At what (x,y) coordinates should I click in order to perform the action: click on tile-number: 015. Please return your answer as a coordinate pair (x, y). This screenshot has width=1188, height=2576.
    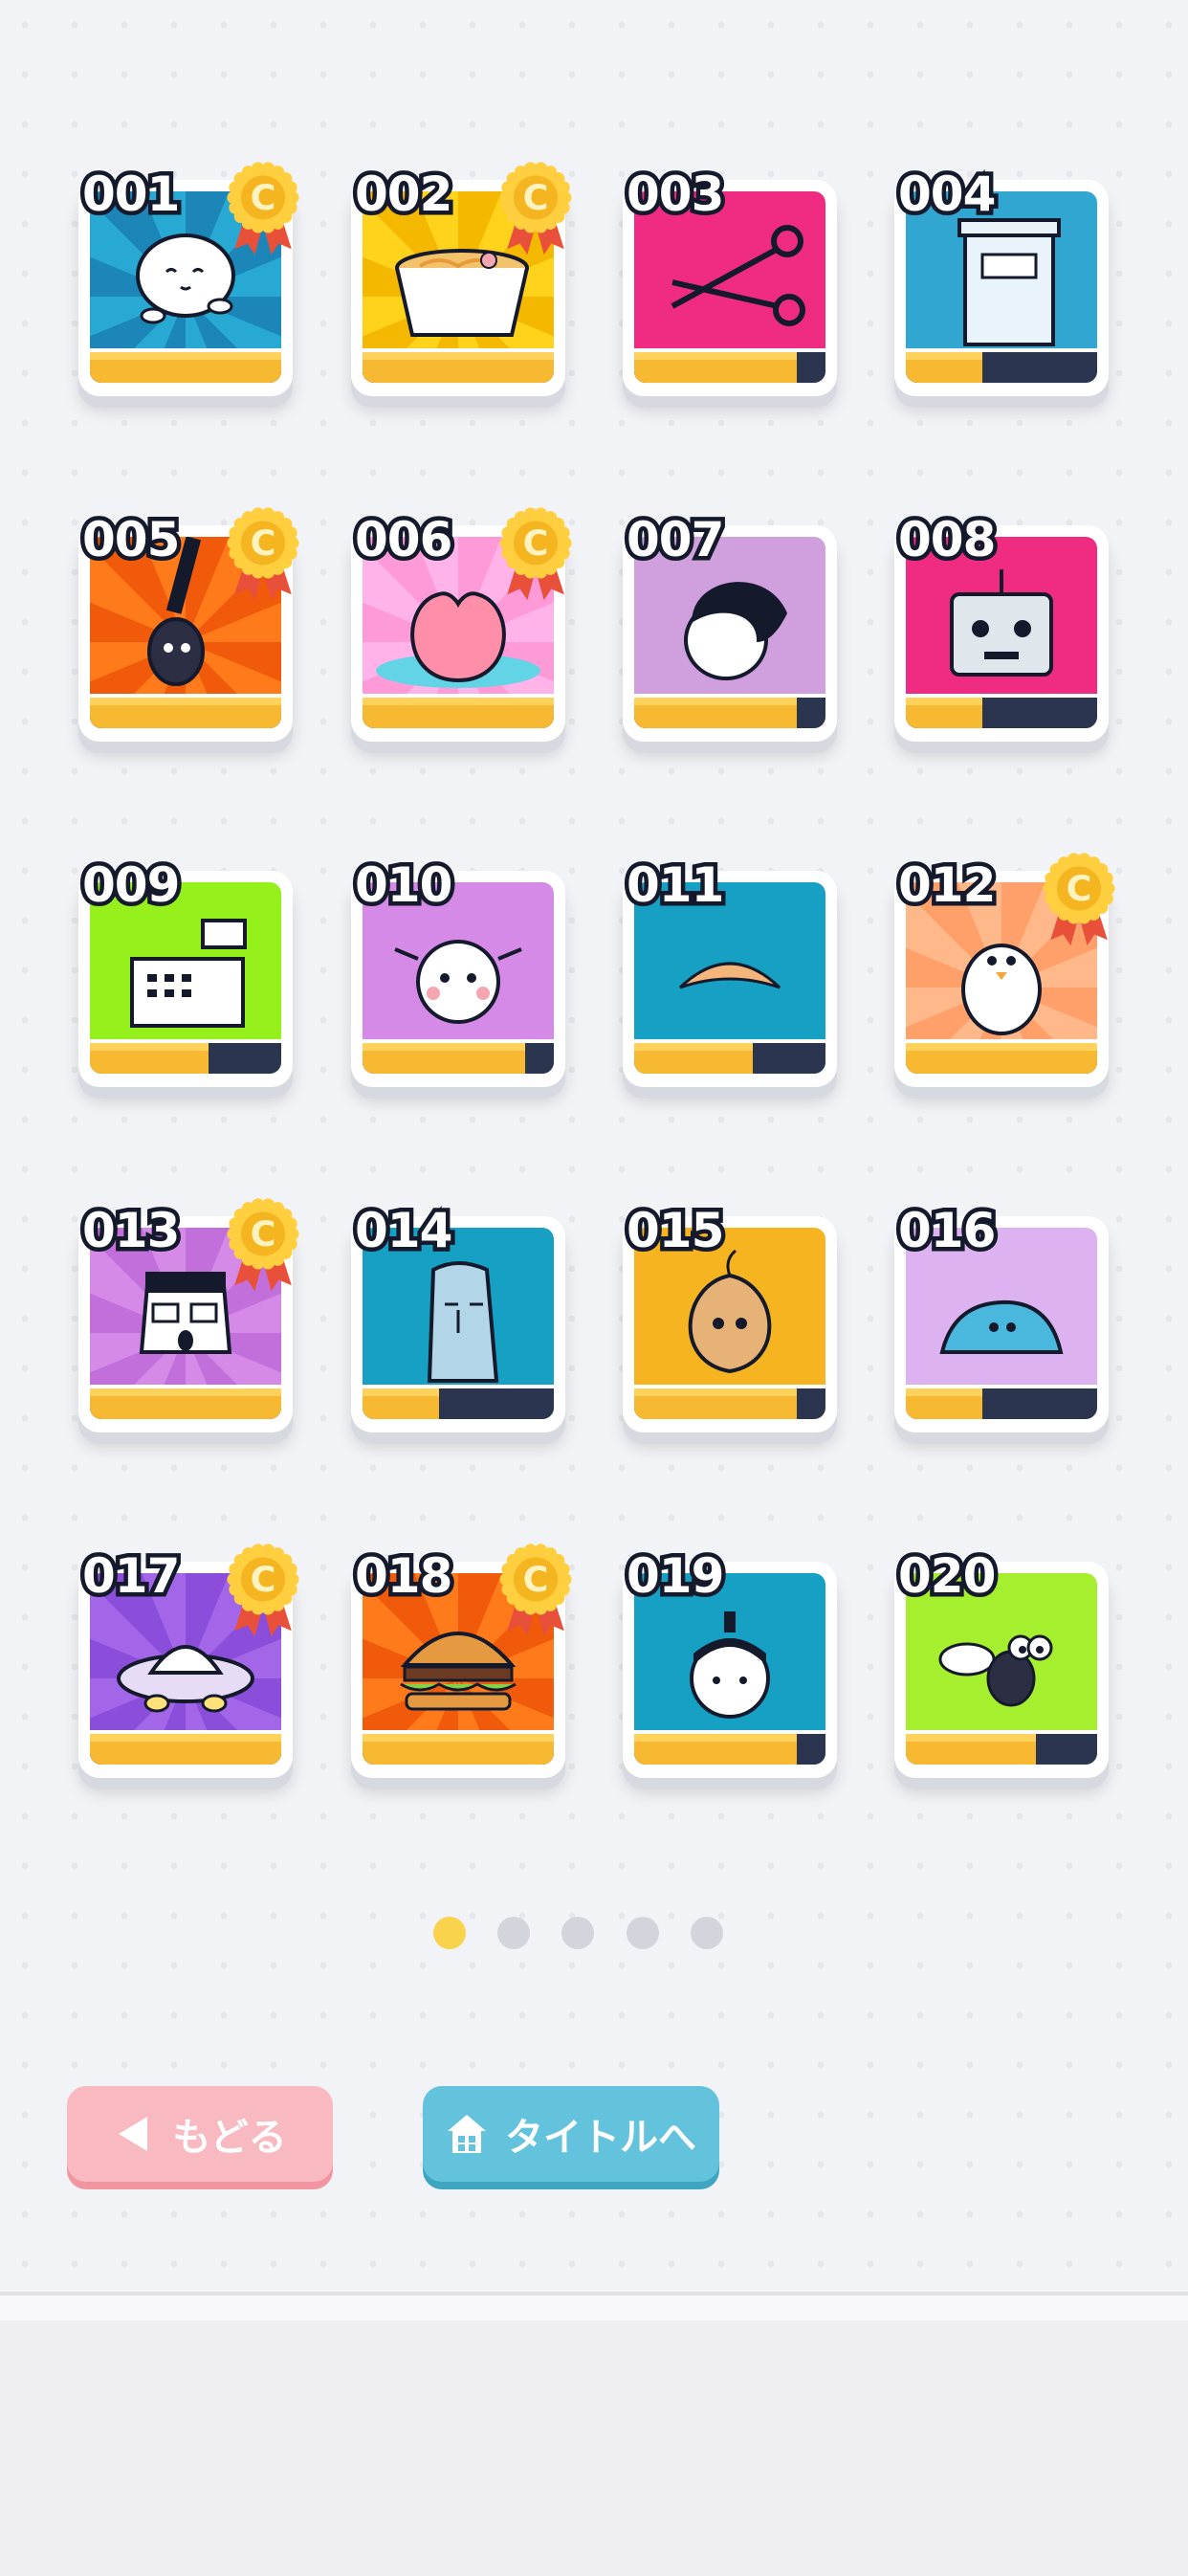
    Looking at the image, I should click on (675, 1231).